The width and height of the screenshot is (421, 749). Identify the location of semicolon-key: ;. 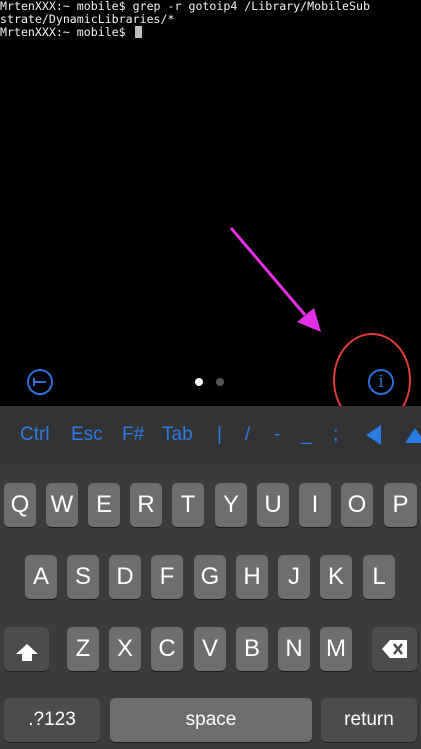
(335, 435).